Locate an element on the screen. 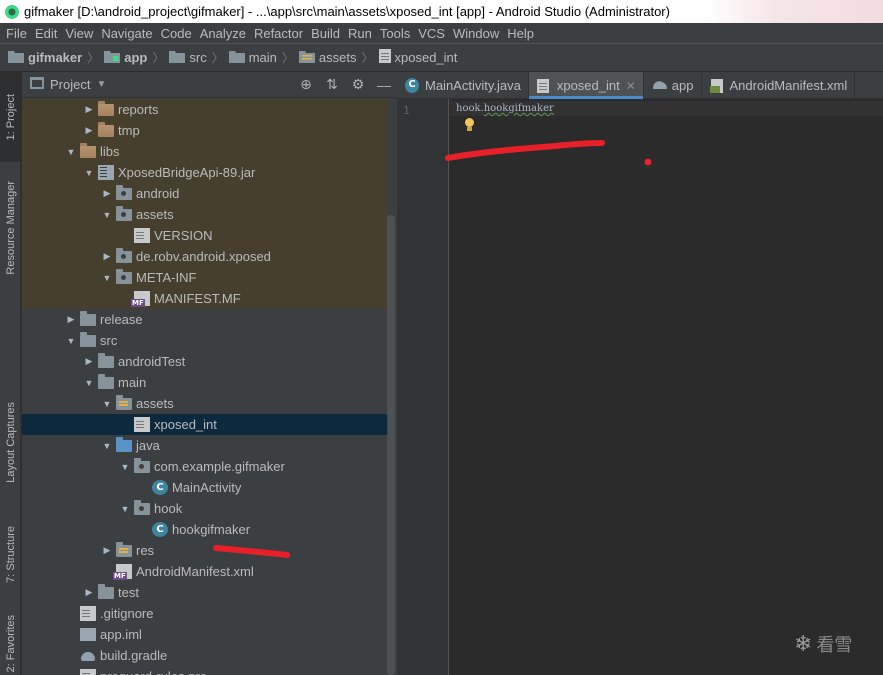  tree-row: ▶ test is located at coordinates (205, 592).